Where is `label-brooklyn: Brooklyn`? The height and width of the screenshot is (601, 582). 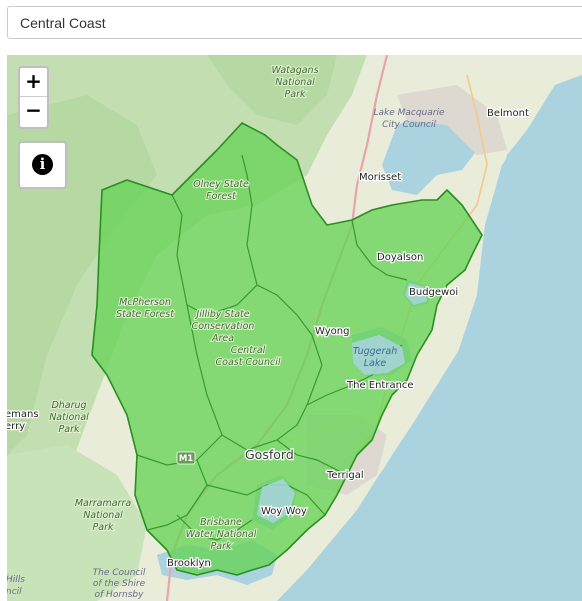
label-brooklyn: Brooklyn is located at coordinates (189, 563).